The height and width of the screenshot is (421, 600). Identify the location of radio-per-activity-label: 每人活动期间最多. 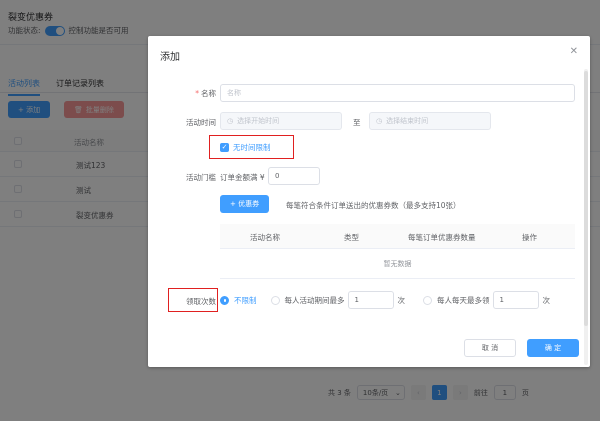
(314, 300).